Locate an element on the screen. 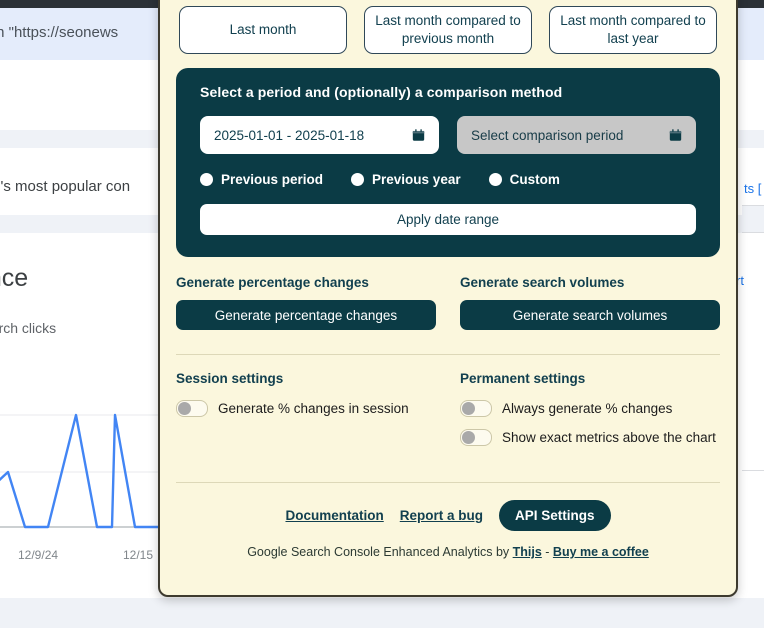  preset-last-month-vs-previous-month: Last month compared to previous month is located at coordinates (448, 30).